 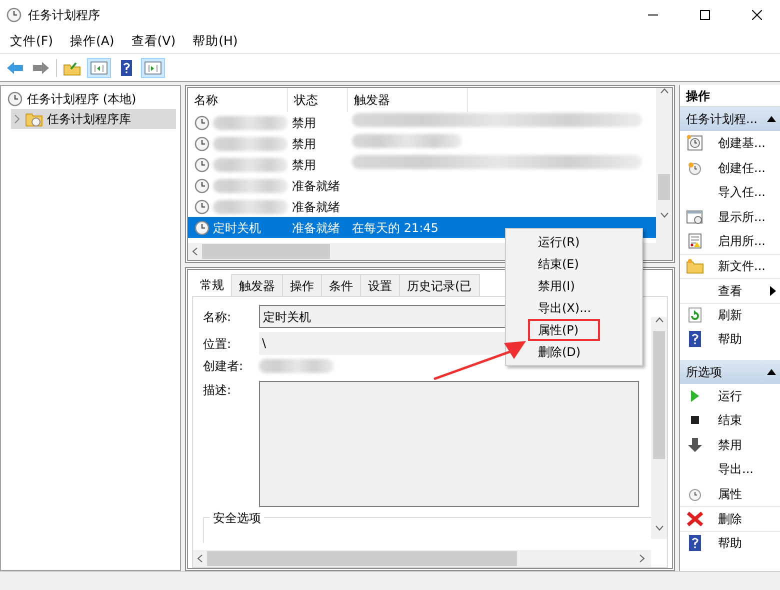 What do you see at coordinates (17, 119) in the screenshot?
I see `chevron-right-icon` at bounding box center [17, 119].